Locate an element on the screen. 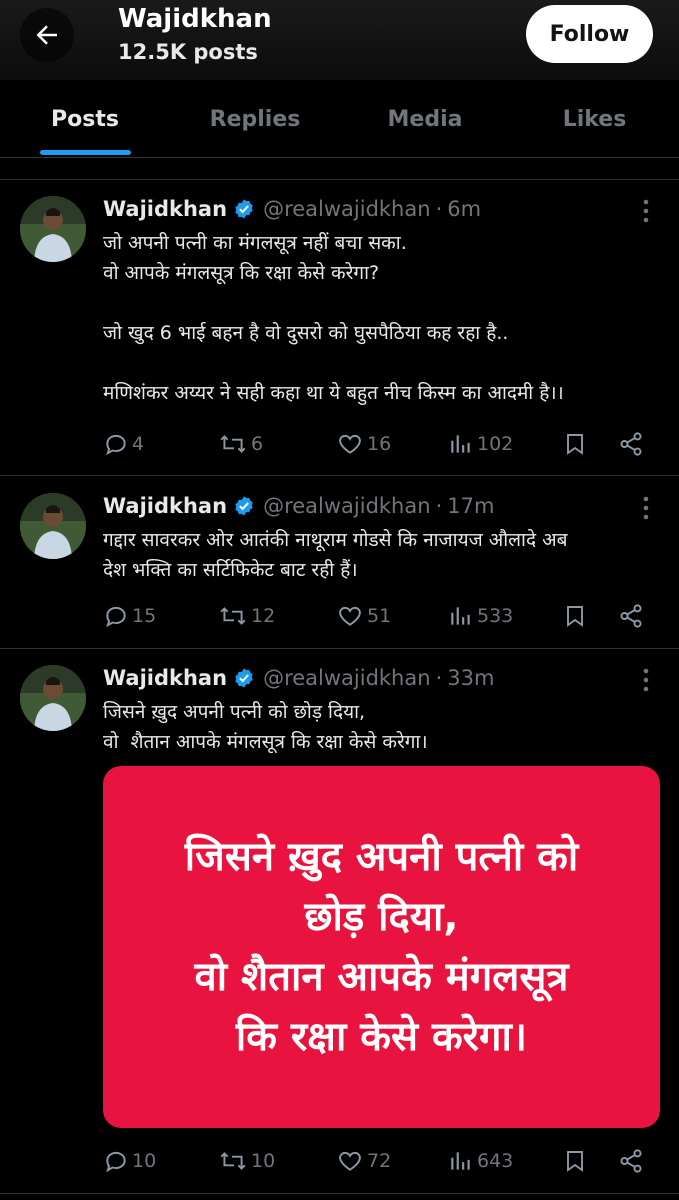 The width and height of the screenshot is (679, 1200). like-count: 51 is located at coordinates (379, 616).